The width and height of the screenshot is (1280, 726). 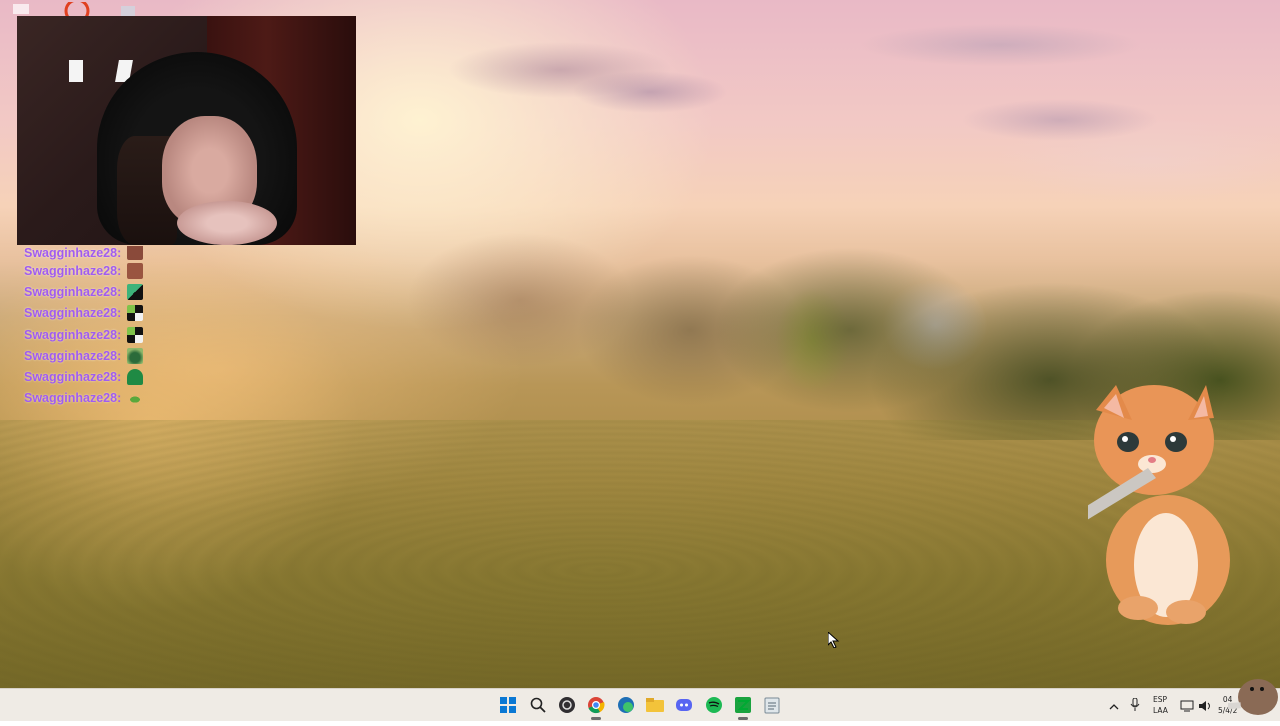 What do you see at coordinates (1114, 708) in the screenshot?
I see `chevron-up-icon` at bounding box center [1114, 708].